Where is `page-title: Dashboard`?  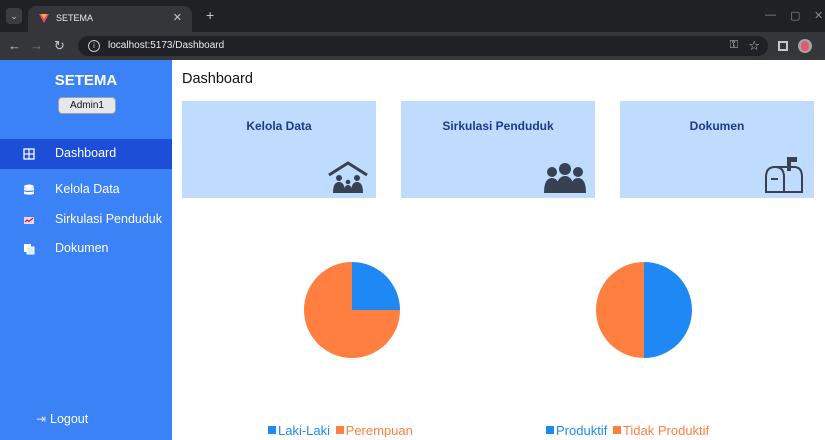
page-title: Dashboard is located at coordinates (217, 79).